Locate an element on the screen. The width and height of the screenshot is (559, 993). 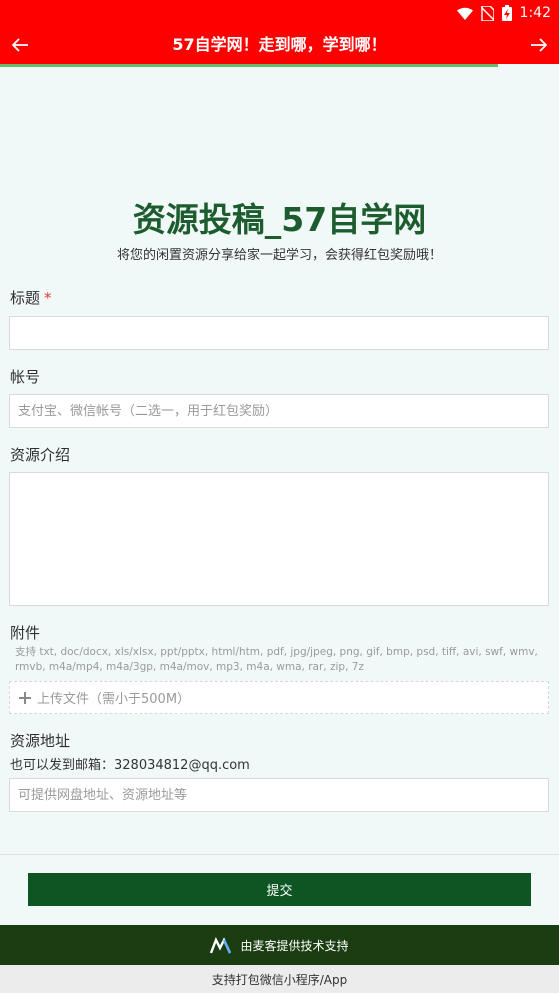
address-input is located at coordinates (279, 795).